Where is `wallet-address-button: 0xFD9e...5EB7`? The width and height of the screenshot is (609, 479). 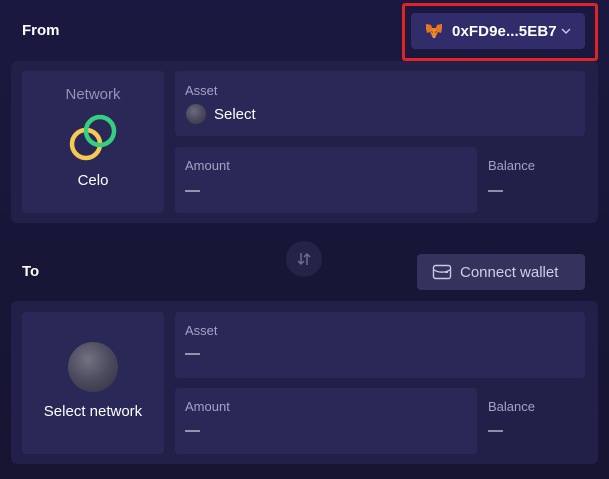
wallet-address-button: 0xFD9e...5EB7 is located at coordinates (498, 31).